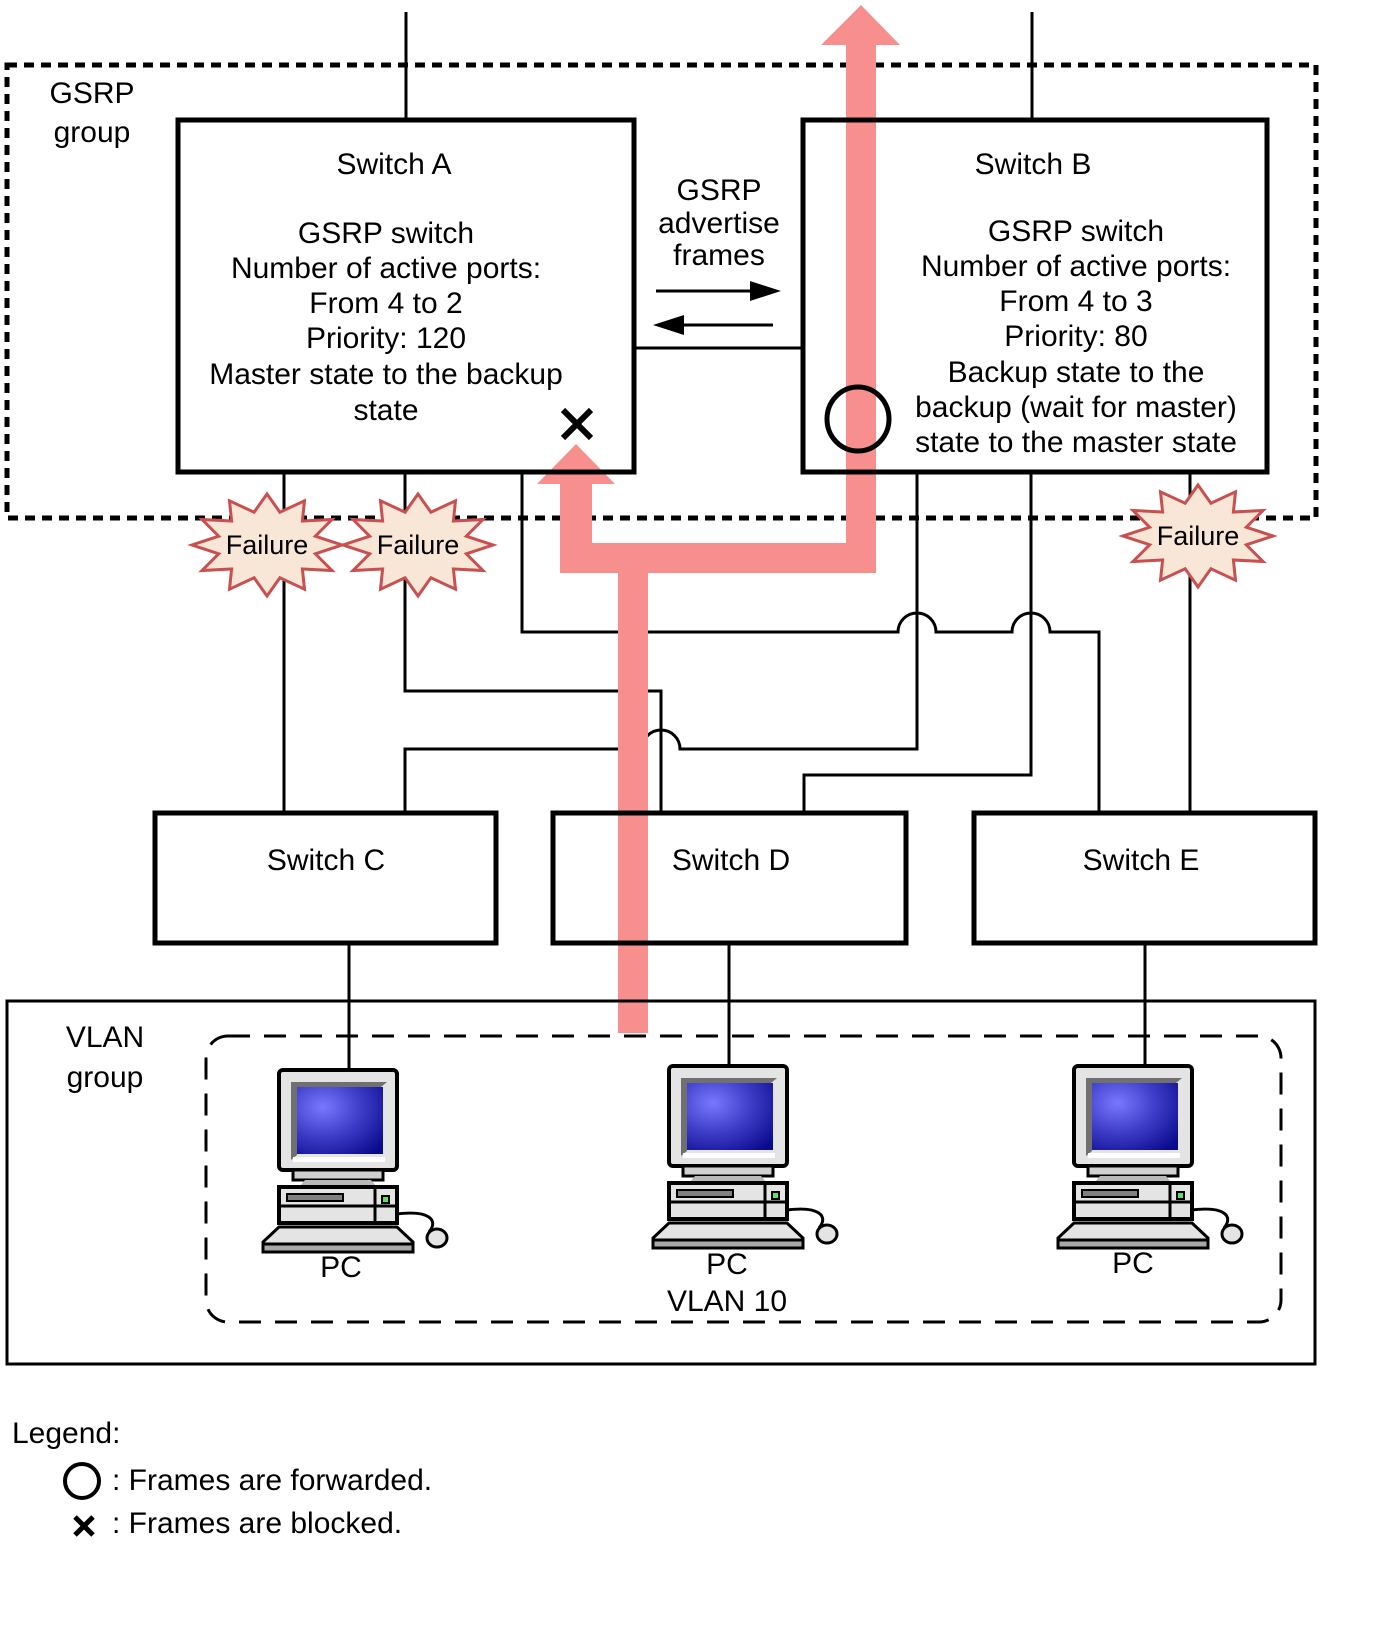 The width and height of the screenshot is (1375, 1631). I want to click on switch-b-title: Switch B, so click(1033, 164).